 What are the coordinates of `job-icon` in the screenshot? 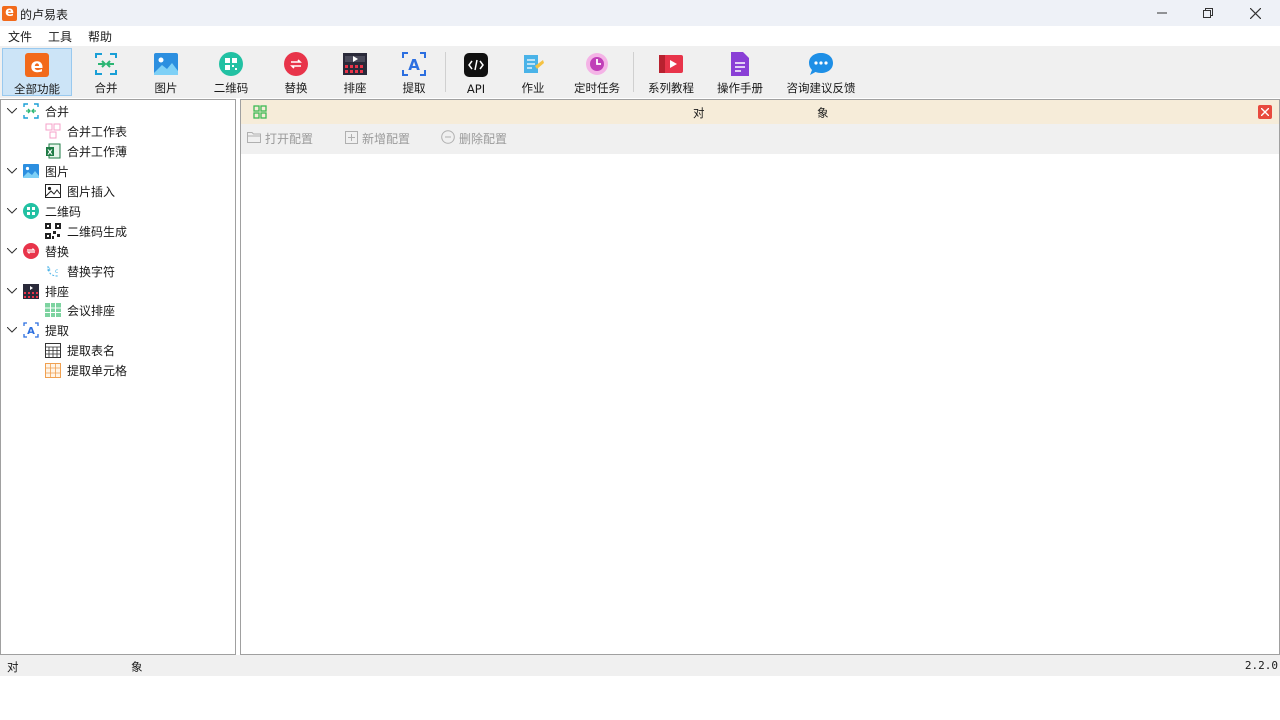 It's located at (533, 64).